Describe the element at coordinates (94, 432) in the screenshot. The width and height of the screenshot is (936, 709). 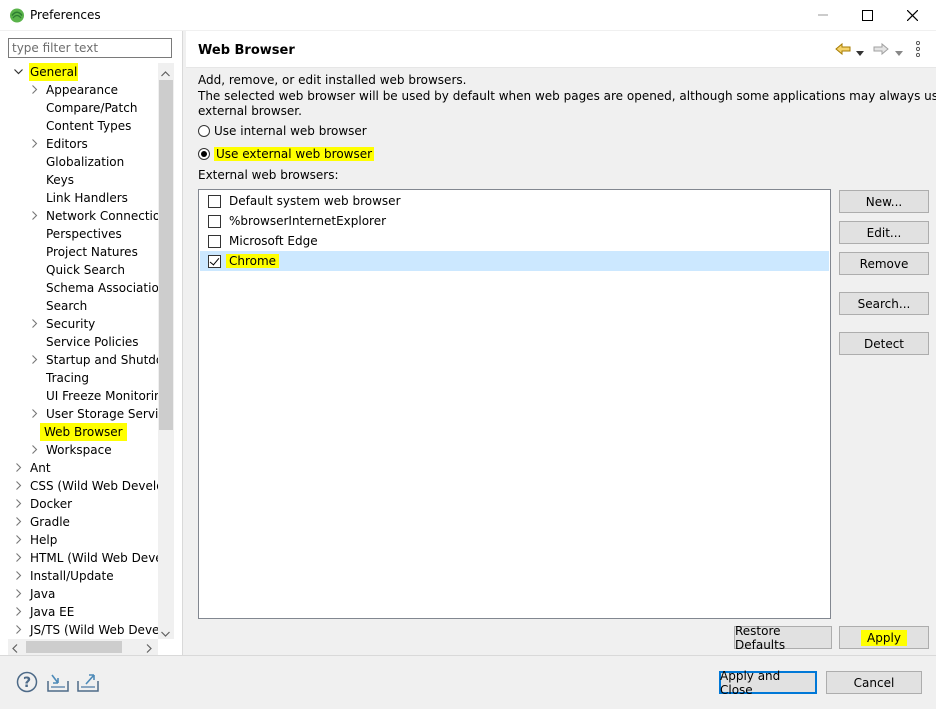
I see `tree-item: Web Browser` at that location.